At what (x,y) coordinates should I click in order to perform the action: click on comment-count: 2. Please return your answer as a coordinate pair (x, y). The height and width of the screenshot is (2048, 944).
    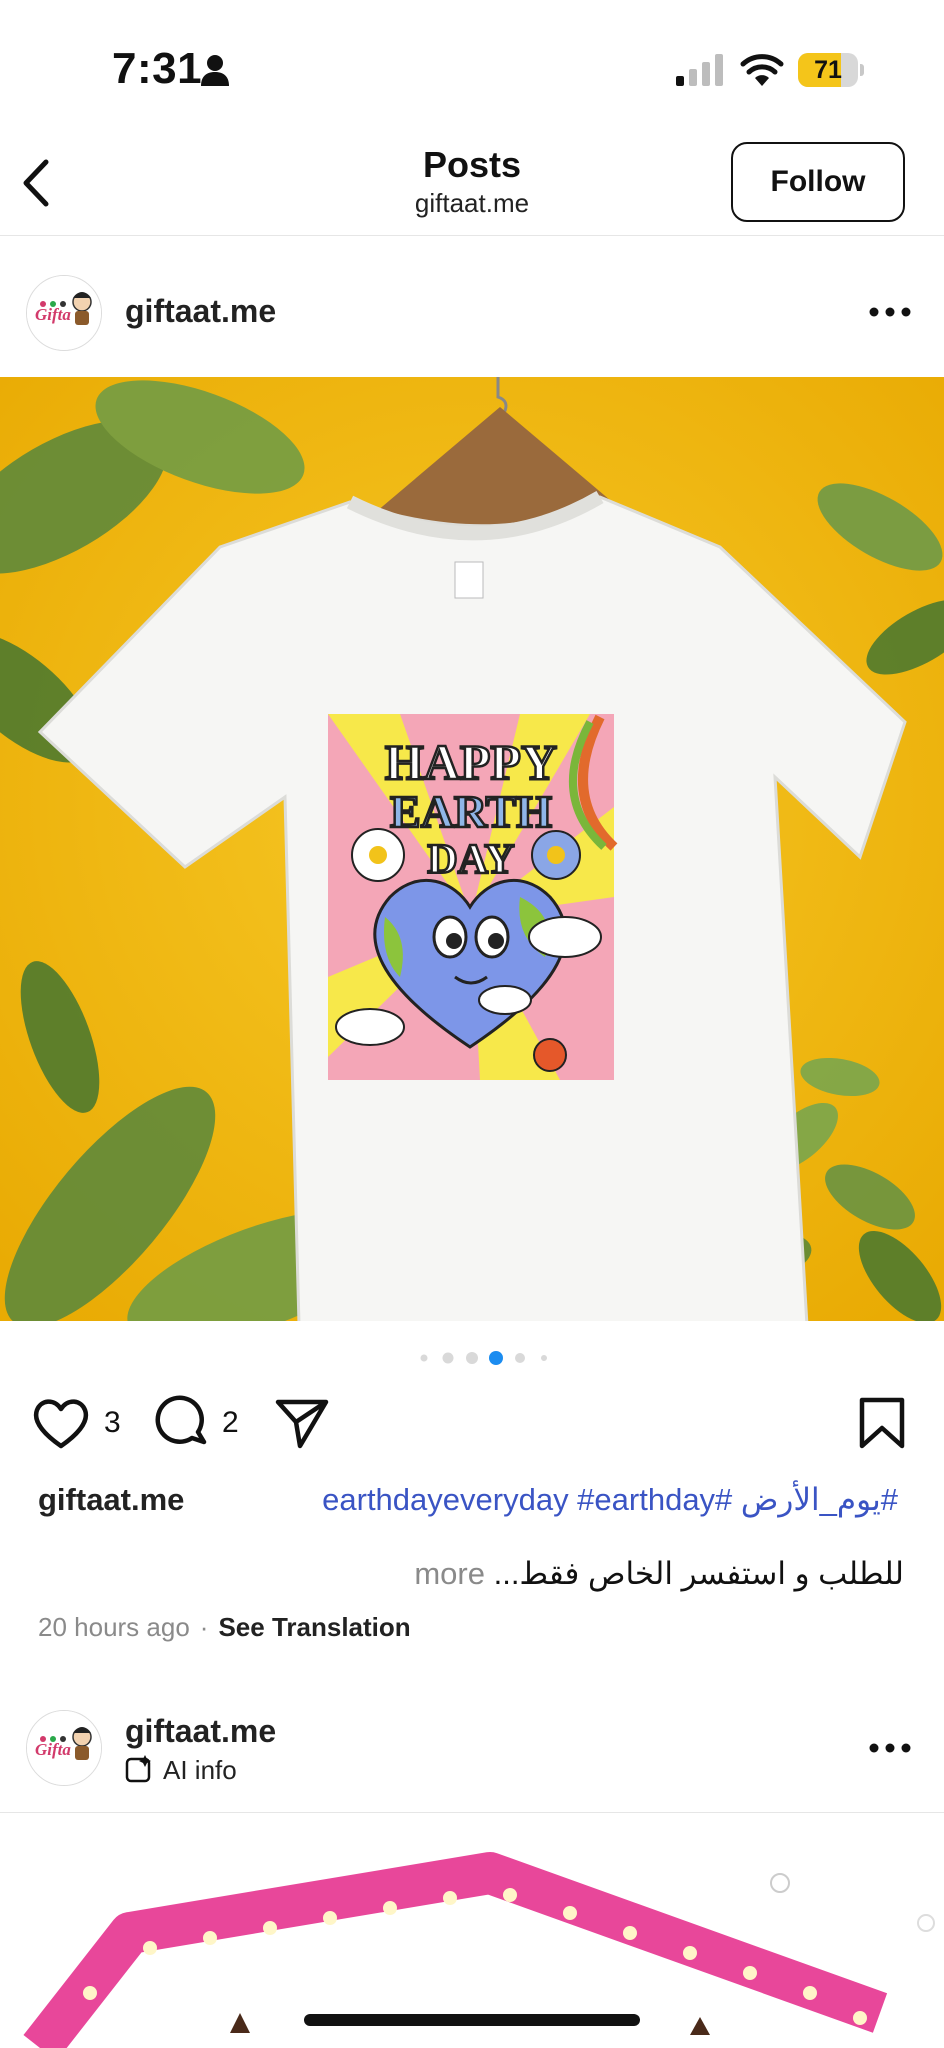
    Looking at the image, I should click on (230, 1423).